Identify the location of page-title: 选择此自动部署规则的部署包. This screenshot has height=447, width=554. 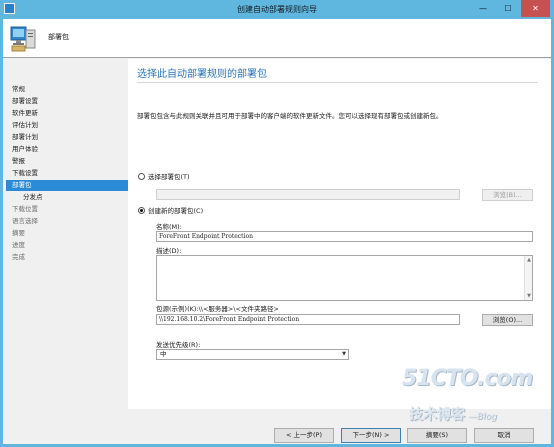
(202, 74).